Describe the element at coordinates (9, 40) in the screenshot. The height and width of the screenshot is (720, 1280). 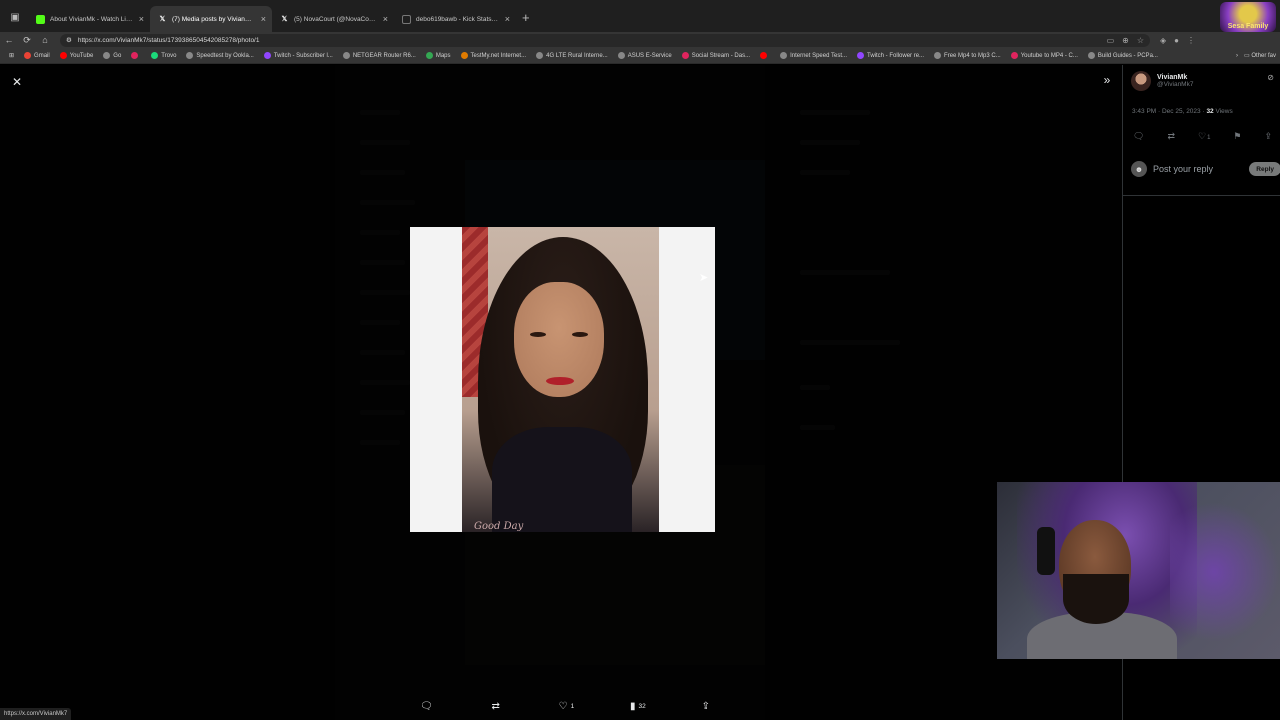
I see `back-arrow-icon: ←` at that location.